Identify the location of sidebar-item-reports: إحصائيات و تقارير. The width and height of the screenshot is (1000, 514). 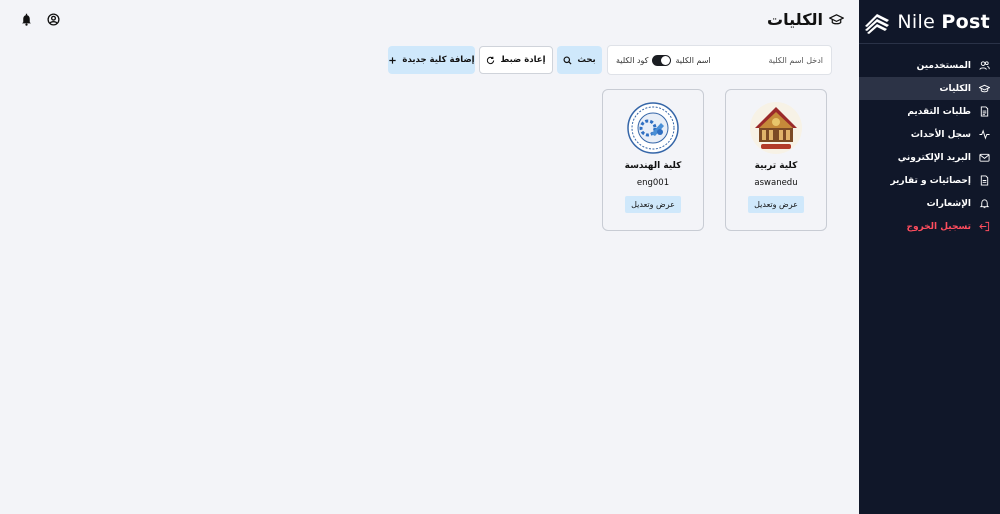
(929, 180).